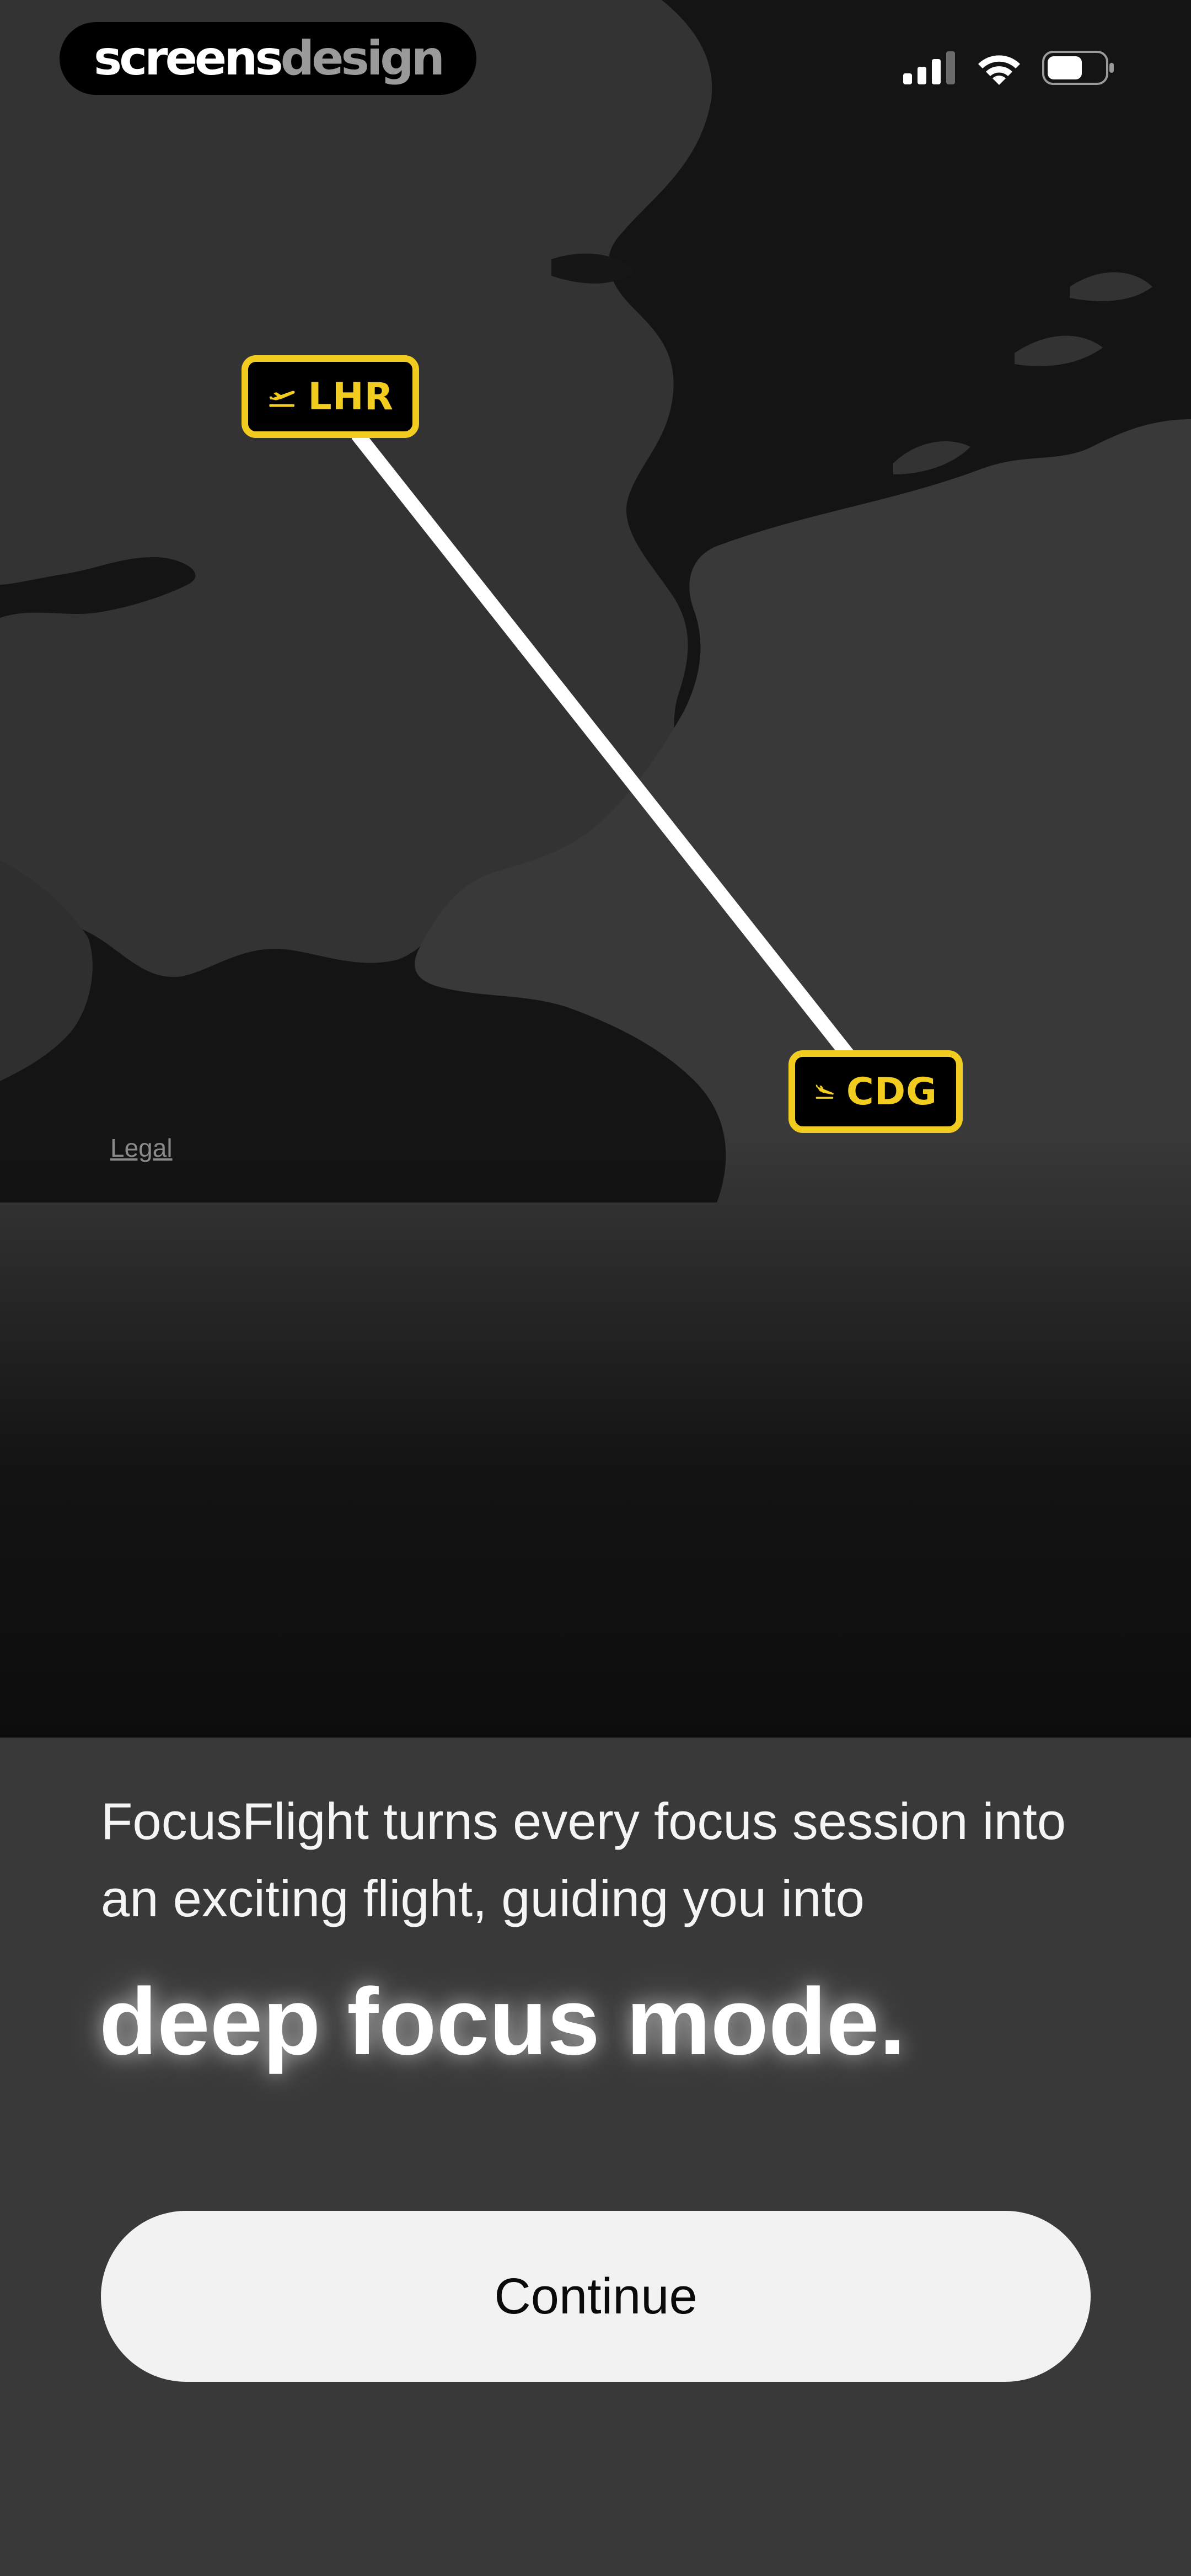  I want to click on brand-part-2: design, so click(363, 58).